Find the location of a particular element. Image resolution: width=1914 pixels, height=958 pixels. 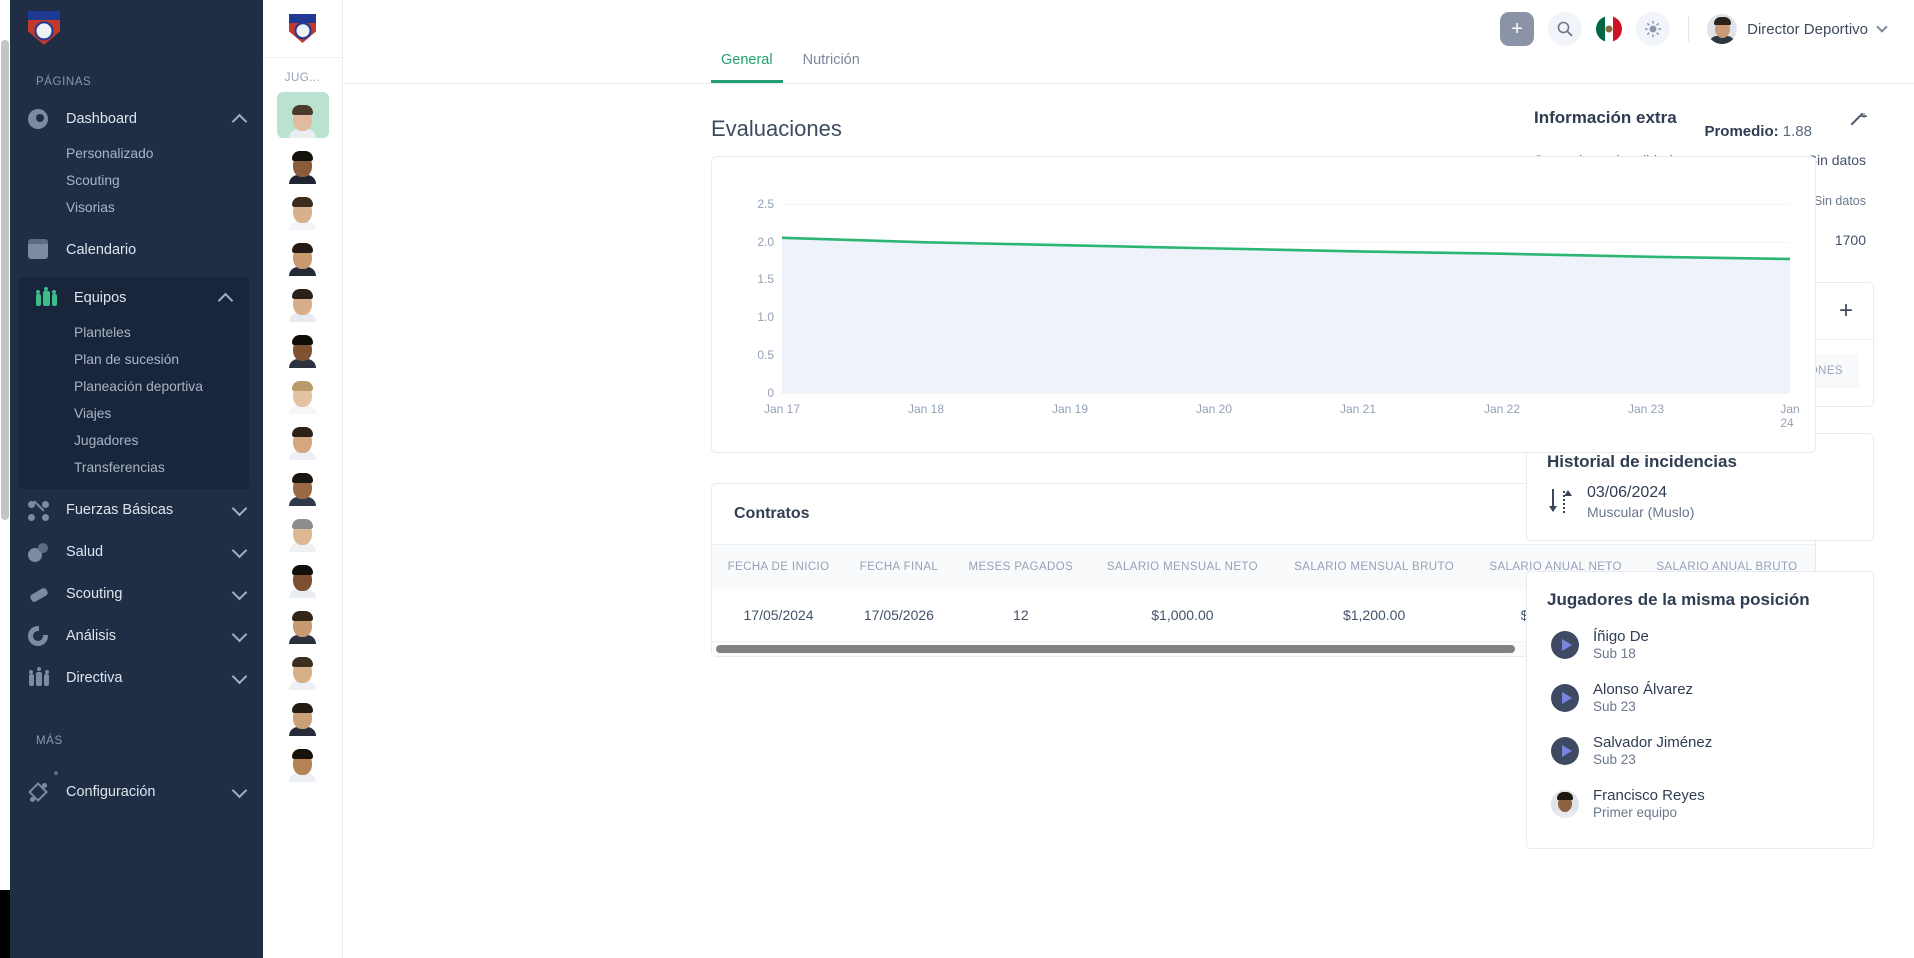

player-strip-list is located at coordinates (302, 437).